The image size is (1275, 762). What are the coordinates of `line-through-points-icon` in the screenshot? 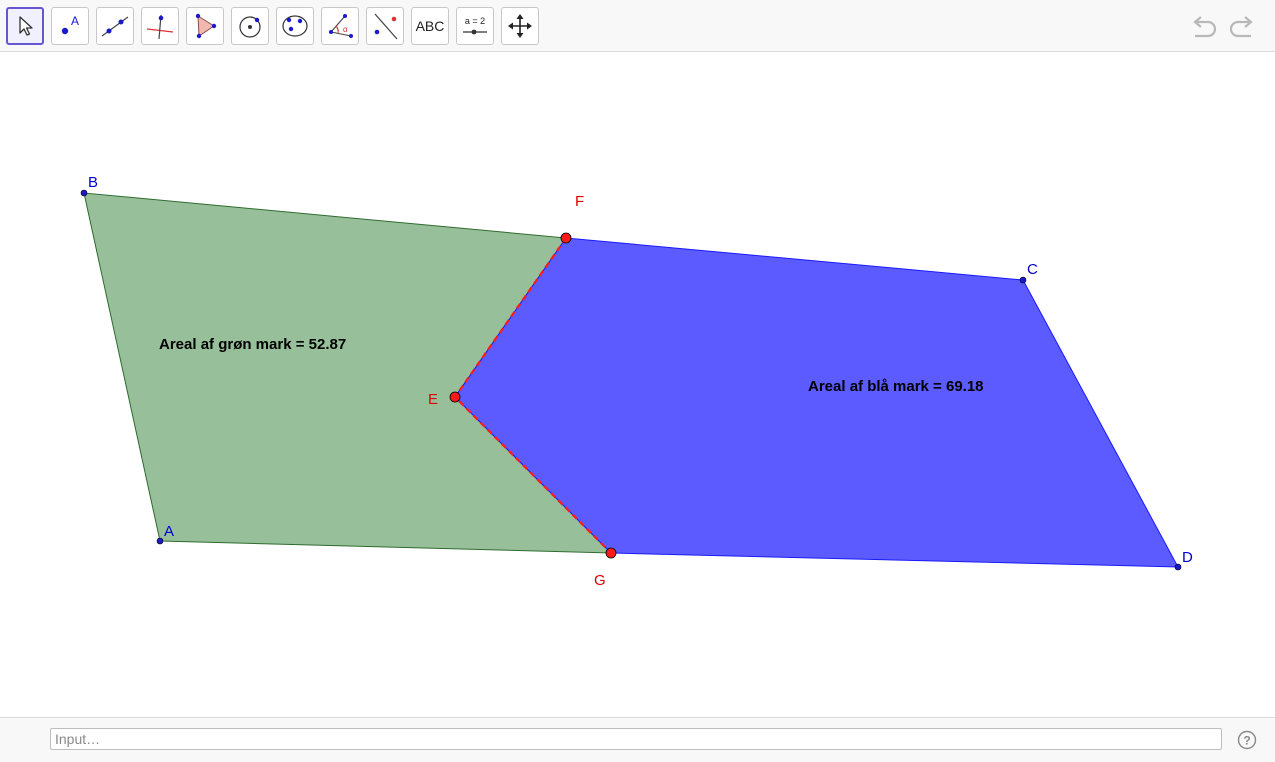 It's located at (115, 26).